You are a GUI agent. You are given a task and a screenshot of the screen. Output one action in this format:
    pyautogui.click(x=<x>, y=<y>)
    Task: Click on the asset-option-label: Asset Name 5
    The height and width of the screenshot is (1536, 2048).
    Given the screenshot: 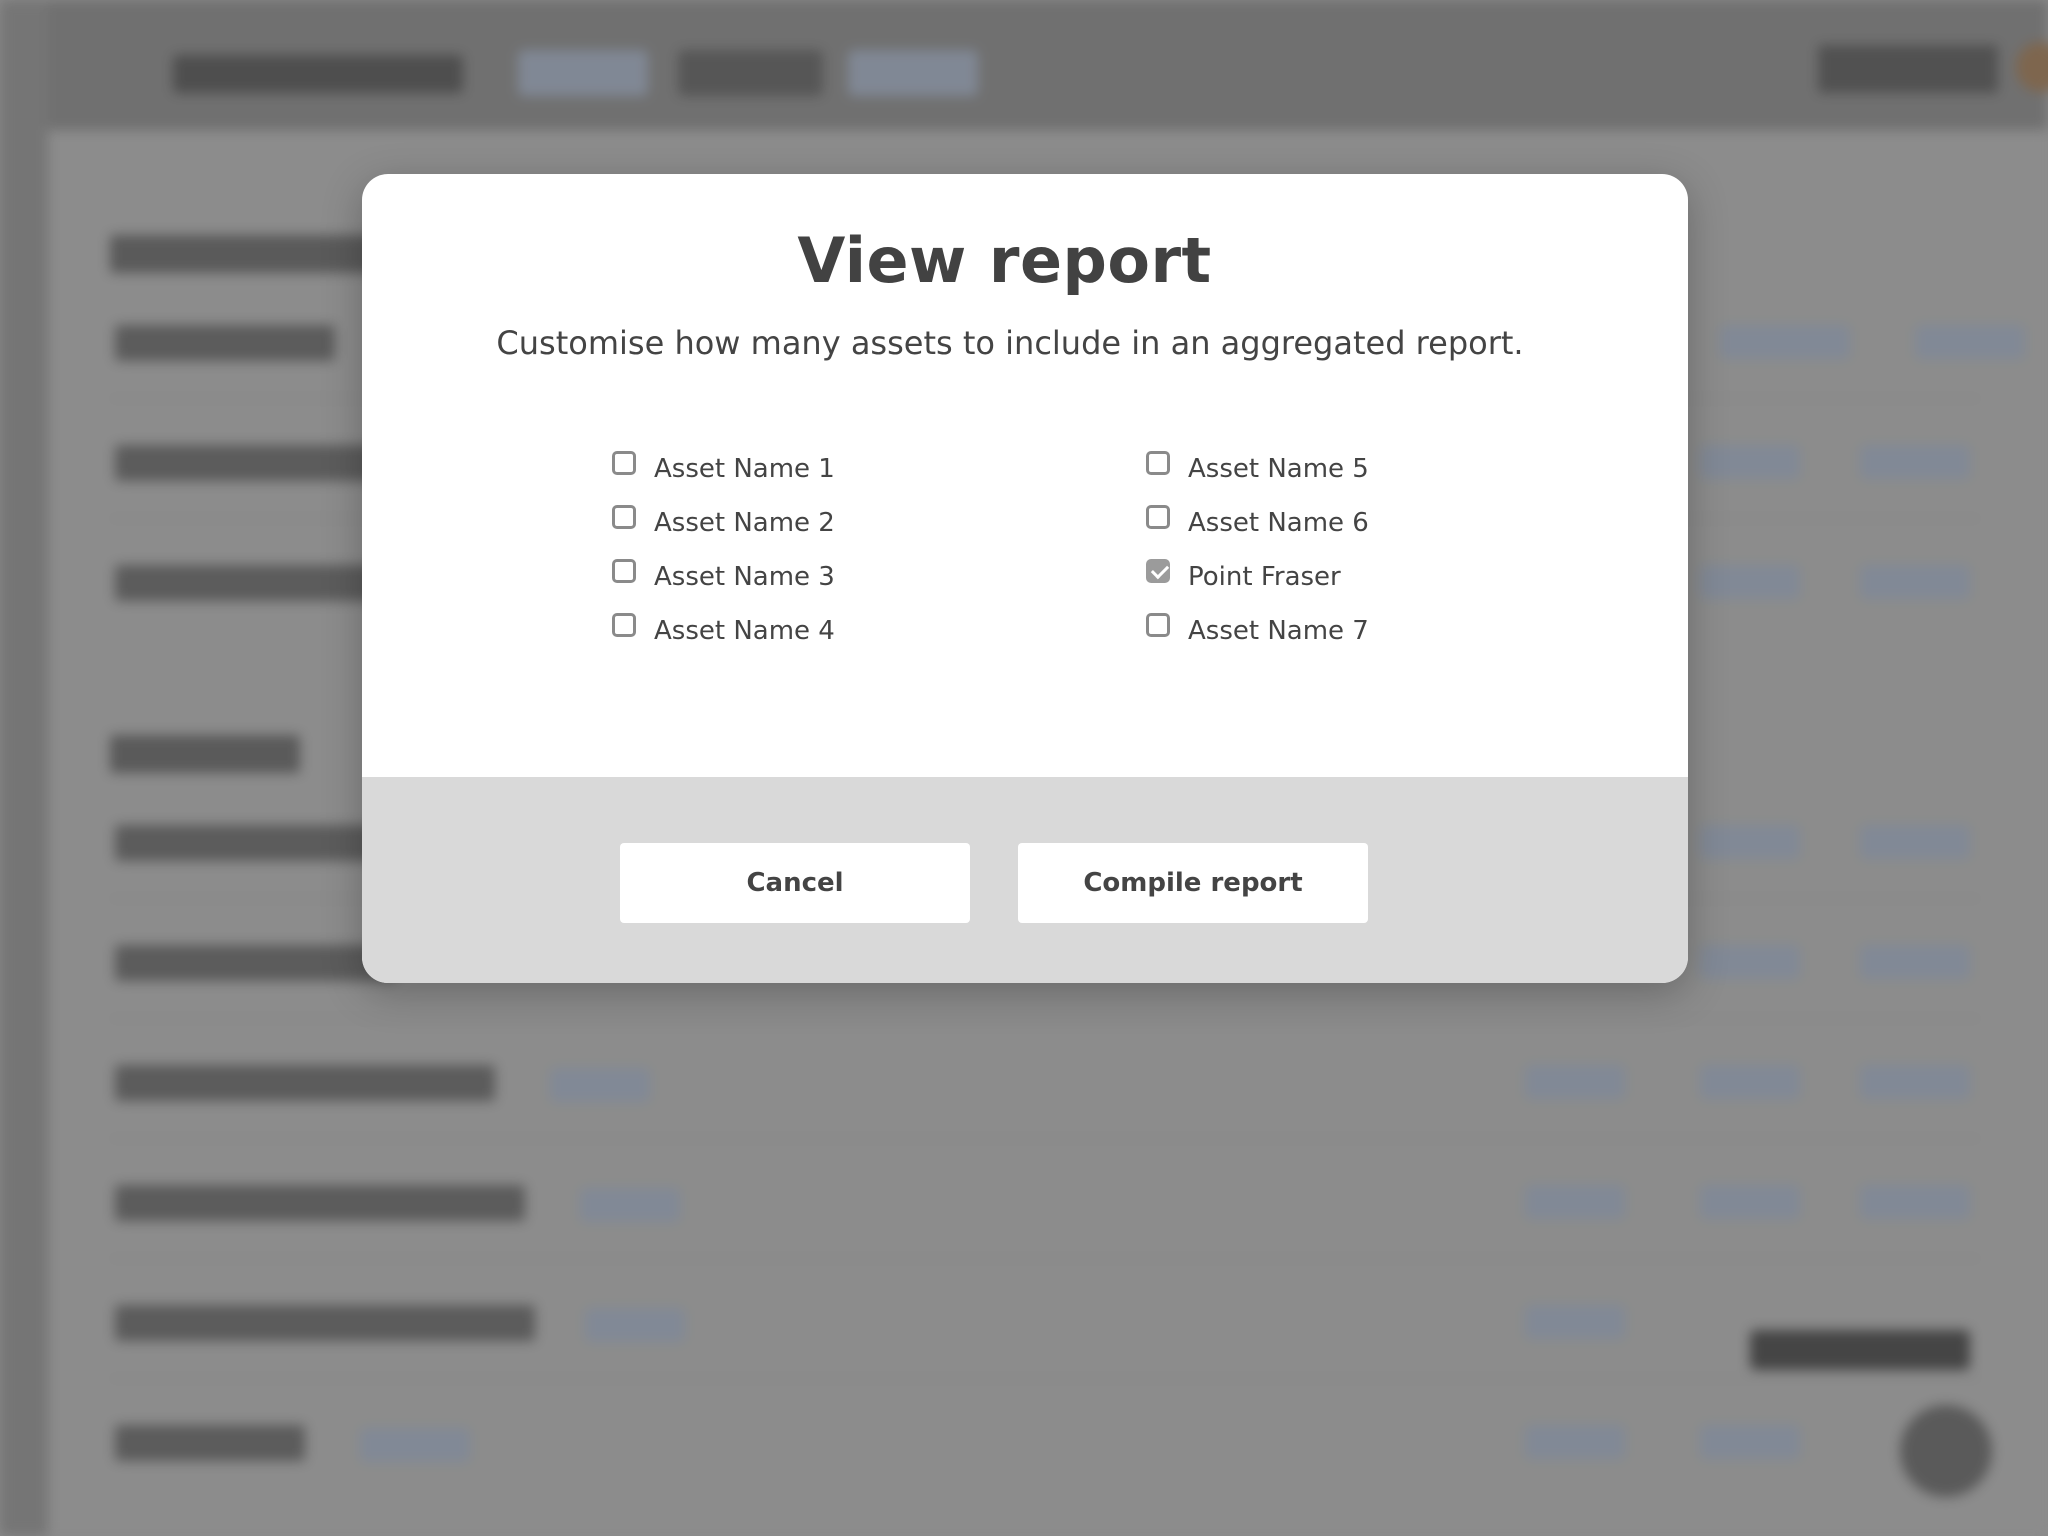 What is the action you would take?
    pyautogui.click(x=1278, y=469)
    